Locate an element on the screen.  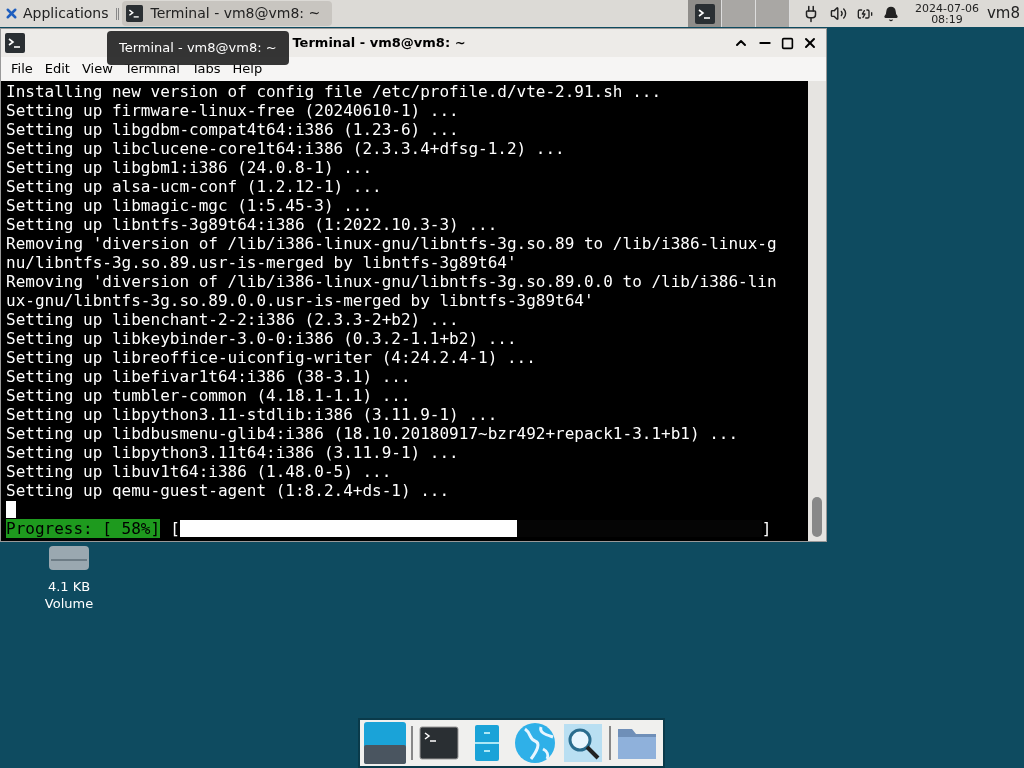
taskbar-window-button: Terminal - vm8@vm8: ~ is located at coordinates (227, 13).